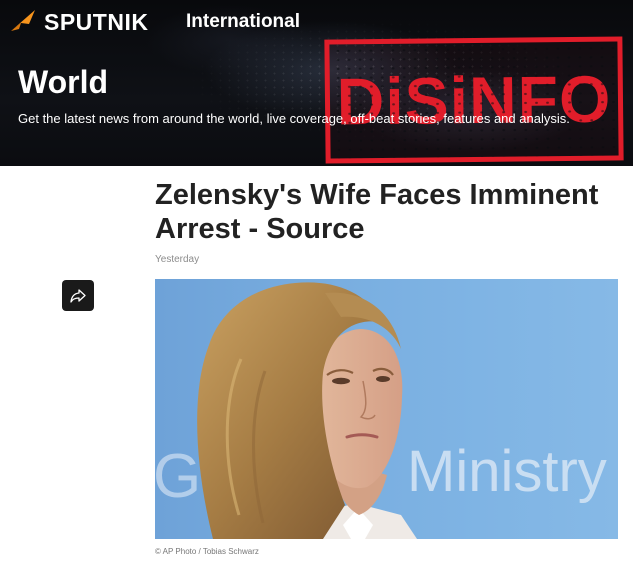  I want to click on edition-link: International, so click(243, 22).